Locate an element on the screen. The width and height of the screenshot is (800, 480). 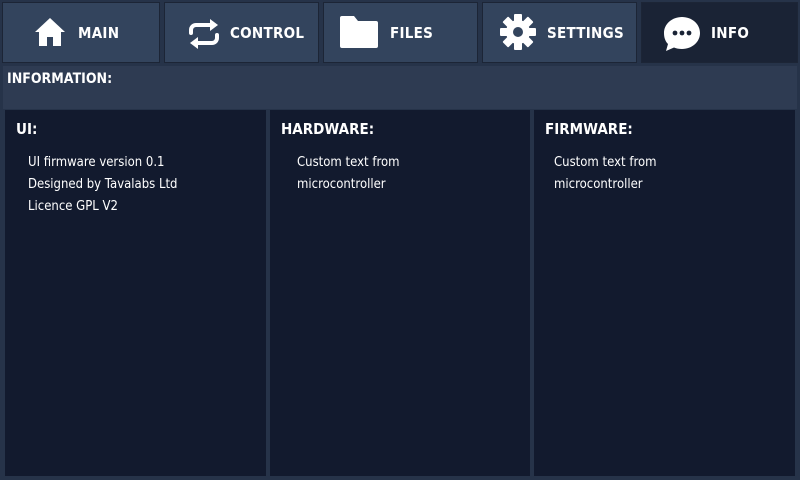
ui-licence-line: Licence GPL V2 is located at coordinates (73, 206).